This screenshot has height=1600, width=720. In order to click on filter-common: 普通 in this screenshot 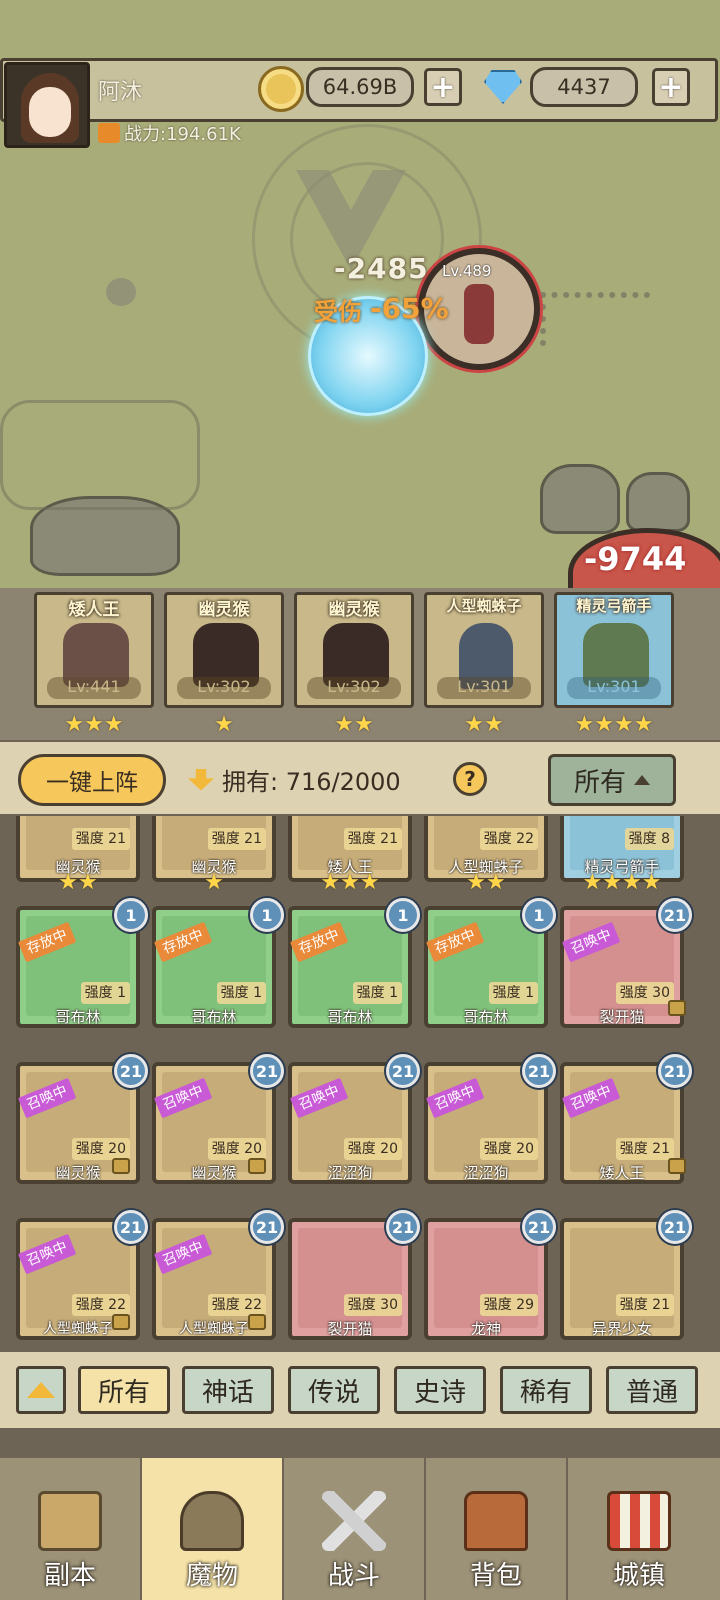, I will do `click(652, 1390)`.